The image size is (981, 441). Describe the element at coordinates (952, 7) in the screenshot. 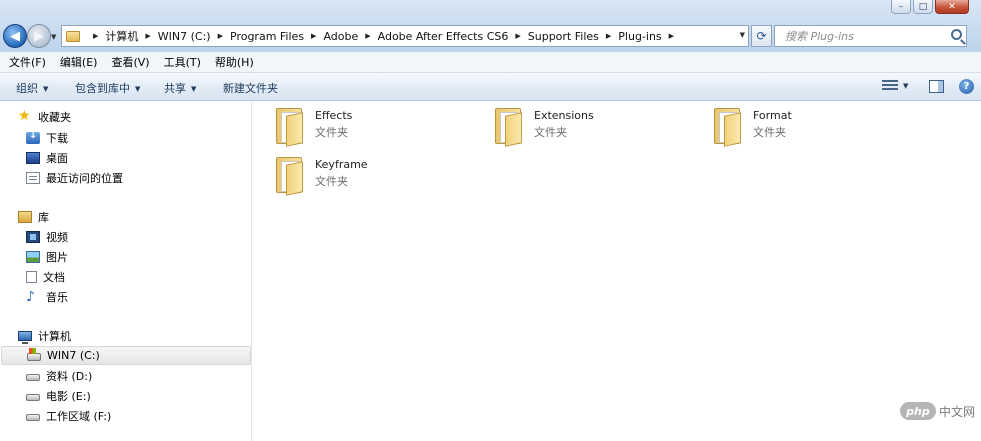

I see `close-button: ✕` at that location.